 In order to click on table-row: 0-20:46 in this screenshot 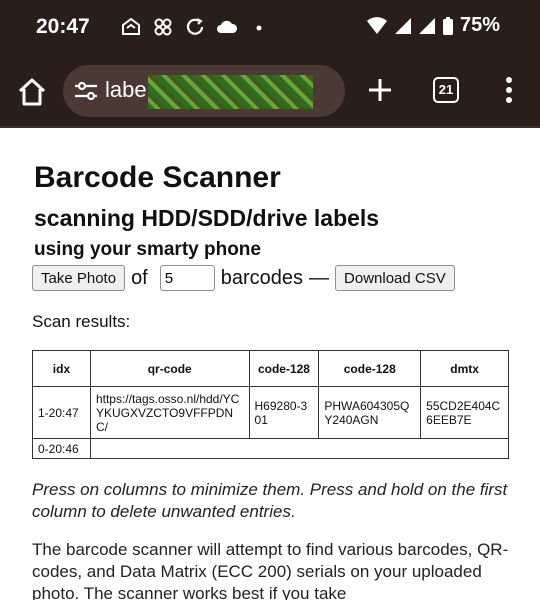, I will do `click(271, 448)`.